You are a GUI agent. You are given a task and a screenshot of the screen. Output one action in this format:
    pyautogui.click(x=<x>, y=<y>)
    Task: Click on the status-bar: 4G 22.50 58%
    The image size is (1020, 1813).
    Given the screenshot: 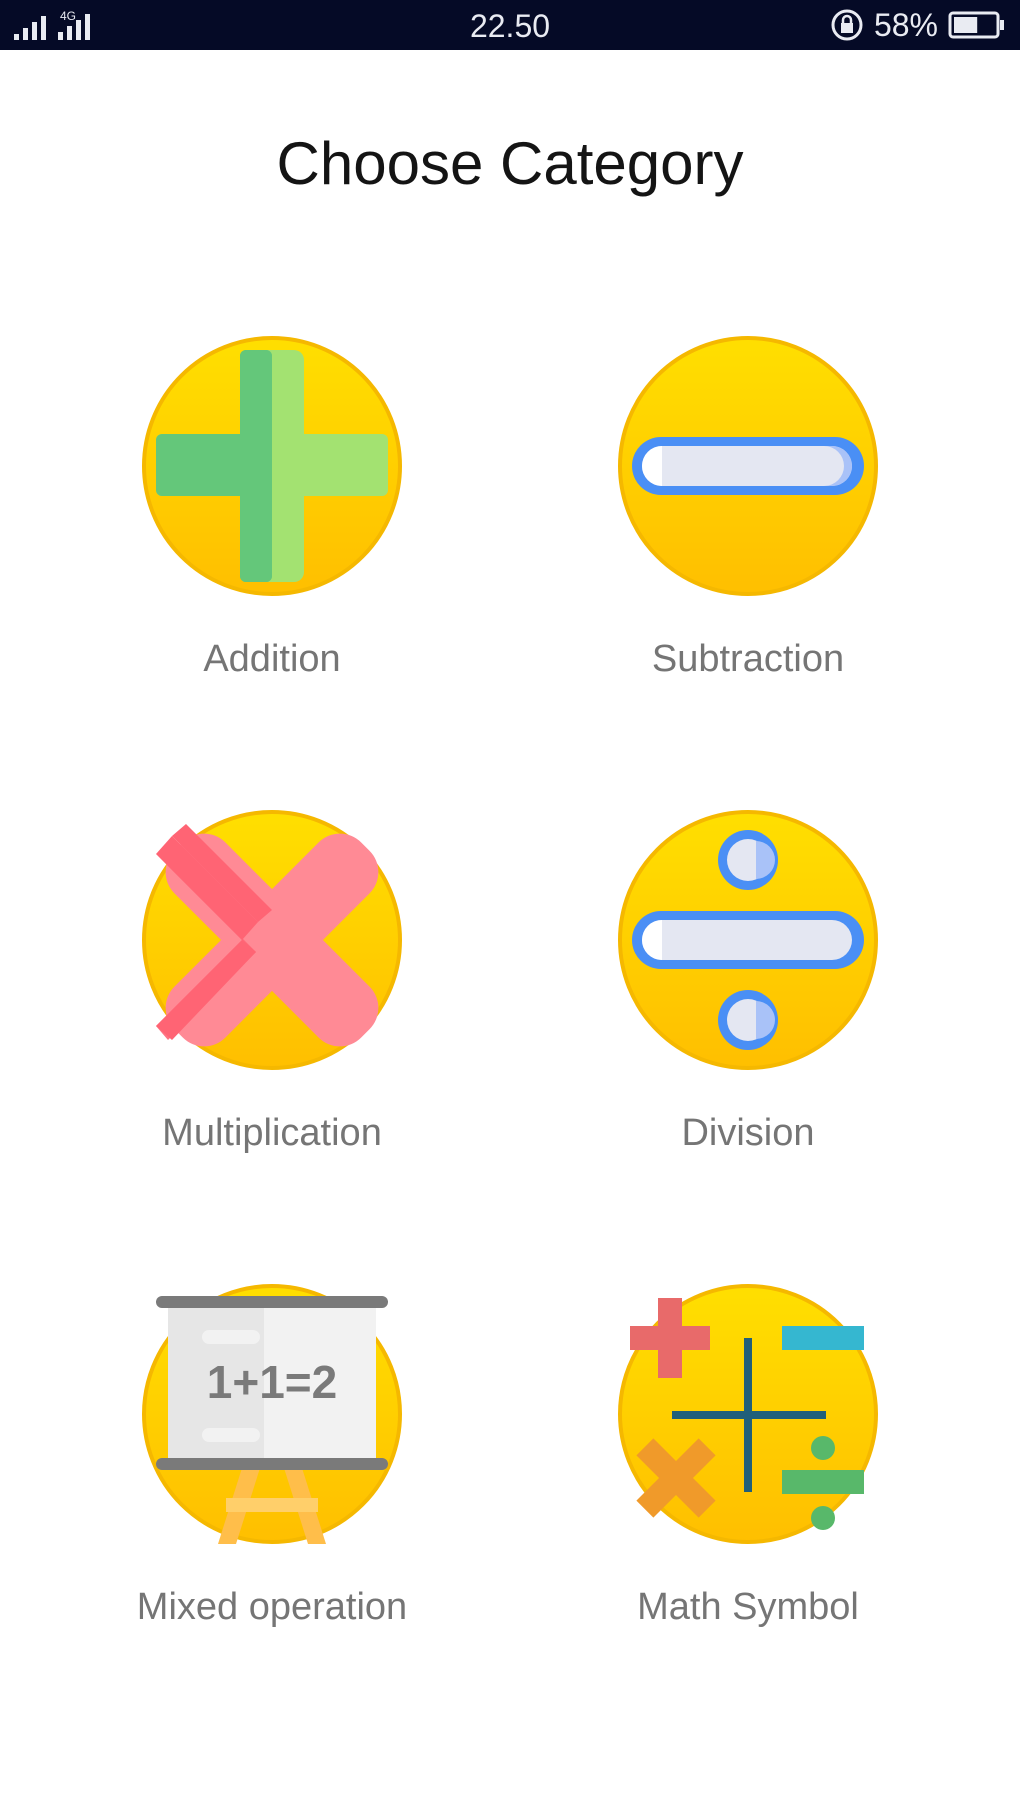 What is the action you would take?
    pyautogui.click(x=510, y=25)
    